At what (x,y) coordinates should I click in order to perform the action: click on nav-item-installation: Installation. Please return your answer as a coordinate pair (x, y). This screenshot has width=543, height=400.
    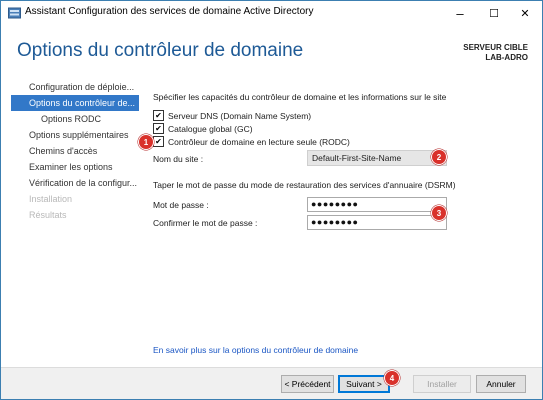
    Looking at the image, I should click on (51, 199).